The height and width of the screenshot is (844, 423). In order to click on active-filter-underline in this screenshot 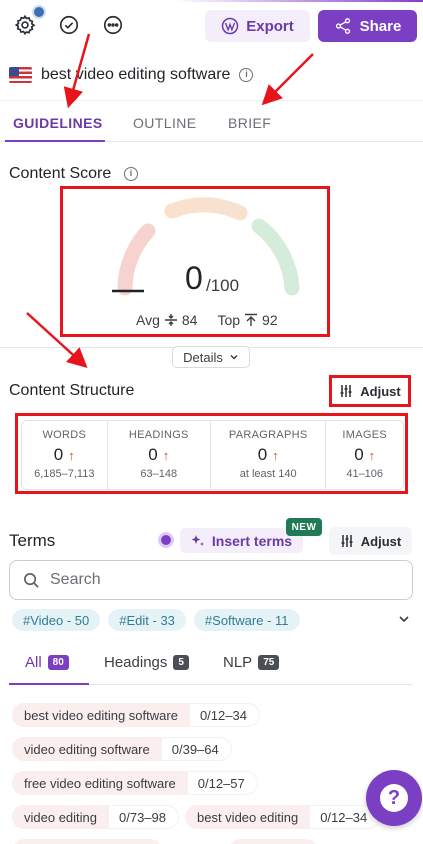, I will do `click(49, 684)`.